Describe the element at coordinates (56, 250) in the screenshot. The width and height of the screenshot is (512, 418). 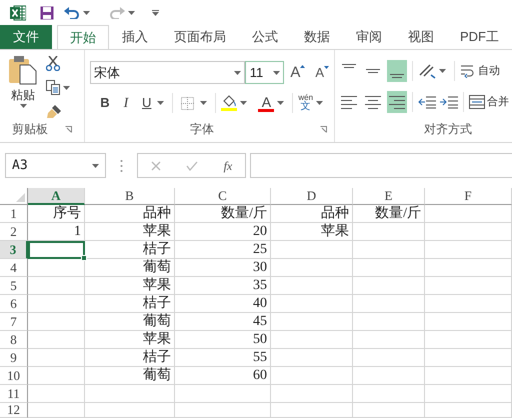
I see `active-cell` at that location.